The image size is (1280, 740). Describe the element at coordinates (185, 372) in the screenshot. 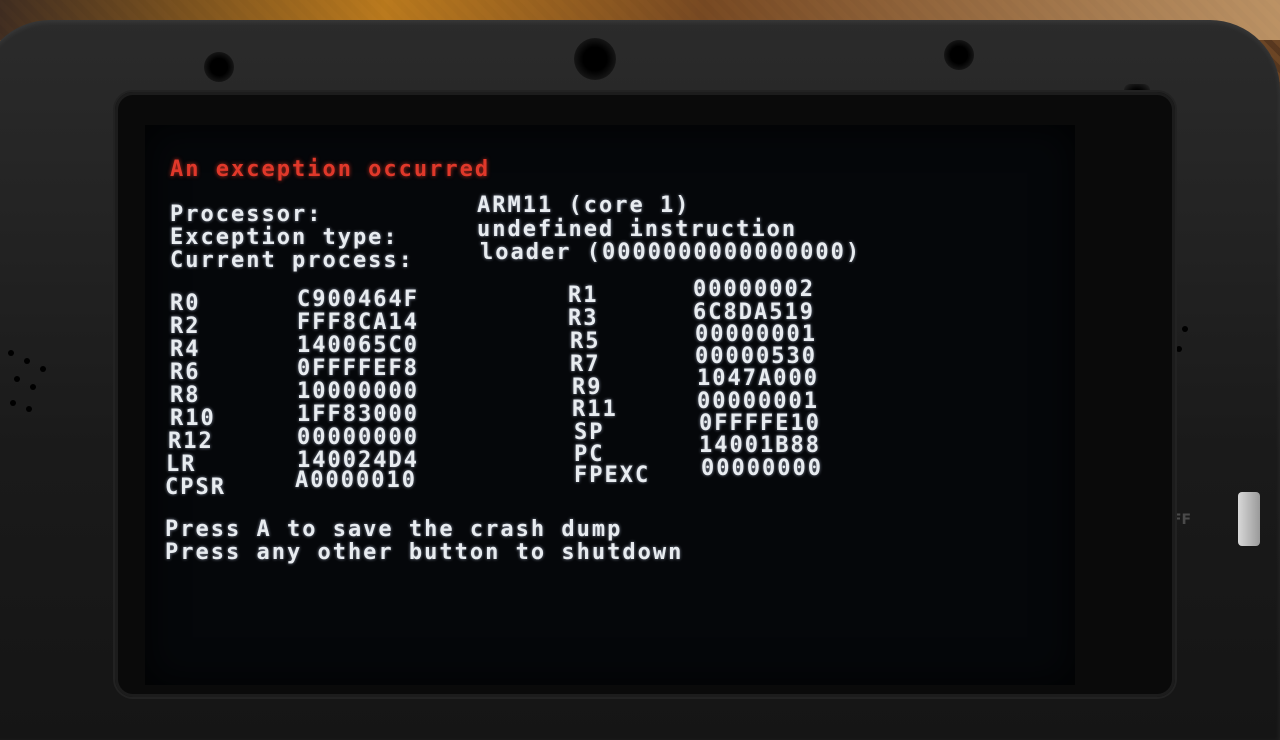

I see `reg-name-r6: R6` at that location.